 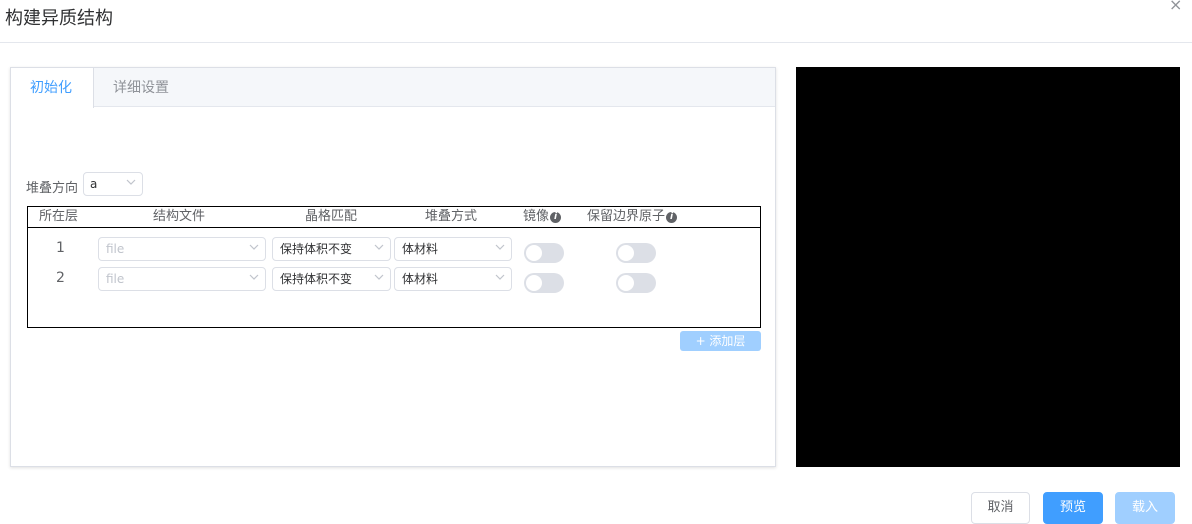 What do you see at coordinates (1073, 508) in the screenshot?
I see `preview-button: 预览` at bounding box center [1073, 508].